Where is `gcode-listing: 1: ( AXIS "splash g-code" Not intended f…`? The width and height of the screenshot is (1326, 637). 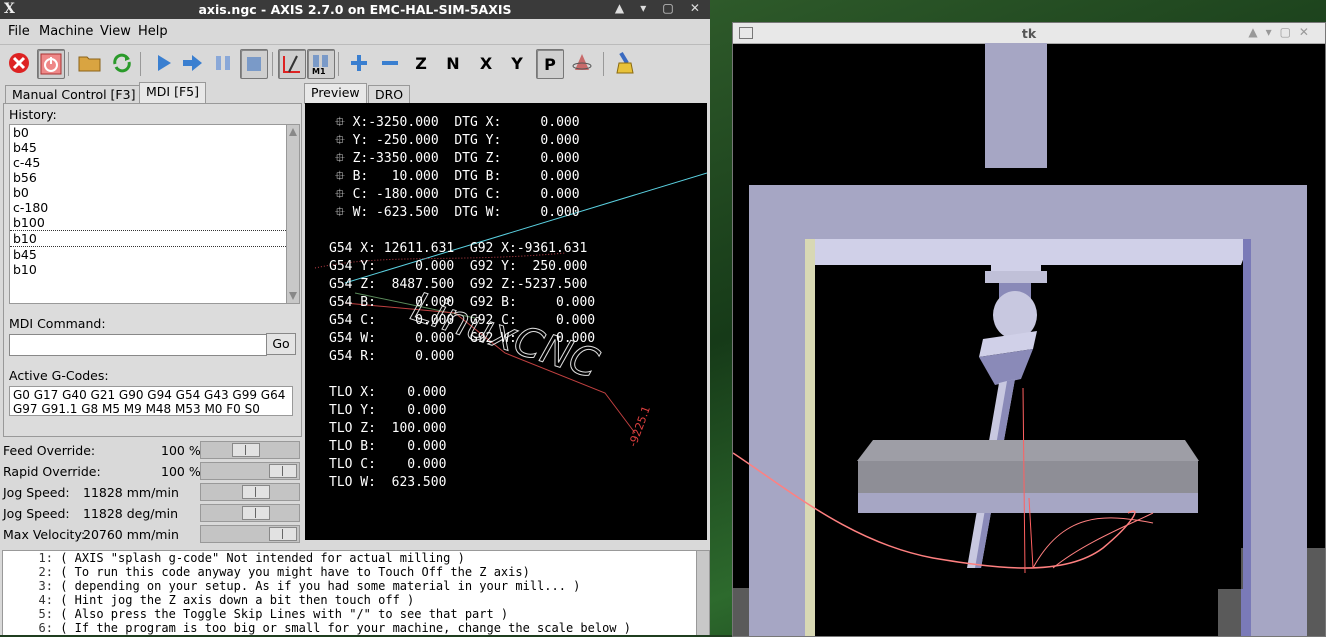 gcode-listing: 1: ( AXIS "splash g-code" Not intended f… is located at coordinates (356, 592).